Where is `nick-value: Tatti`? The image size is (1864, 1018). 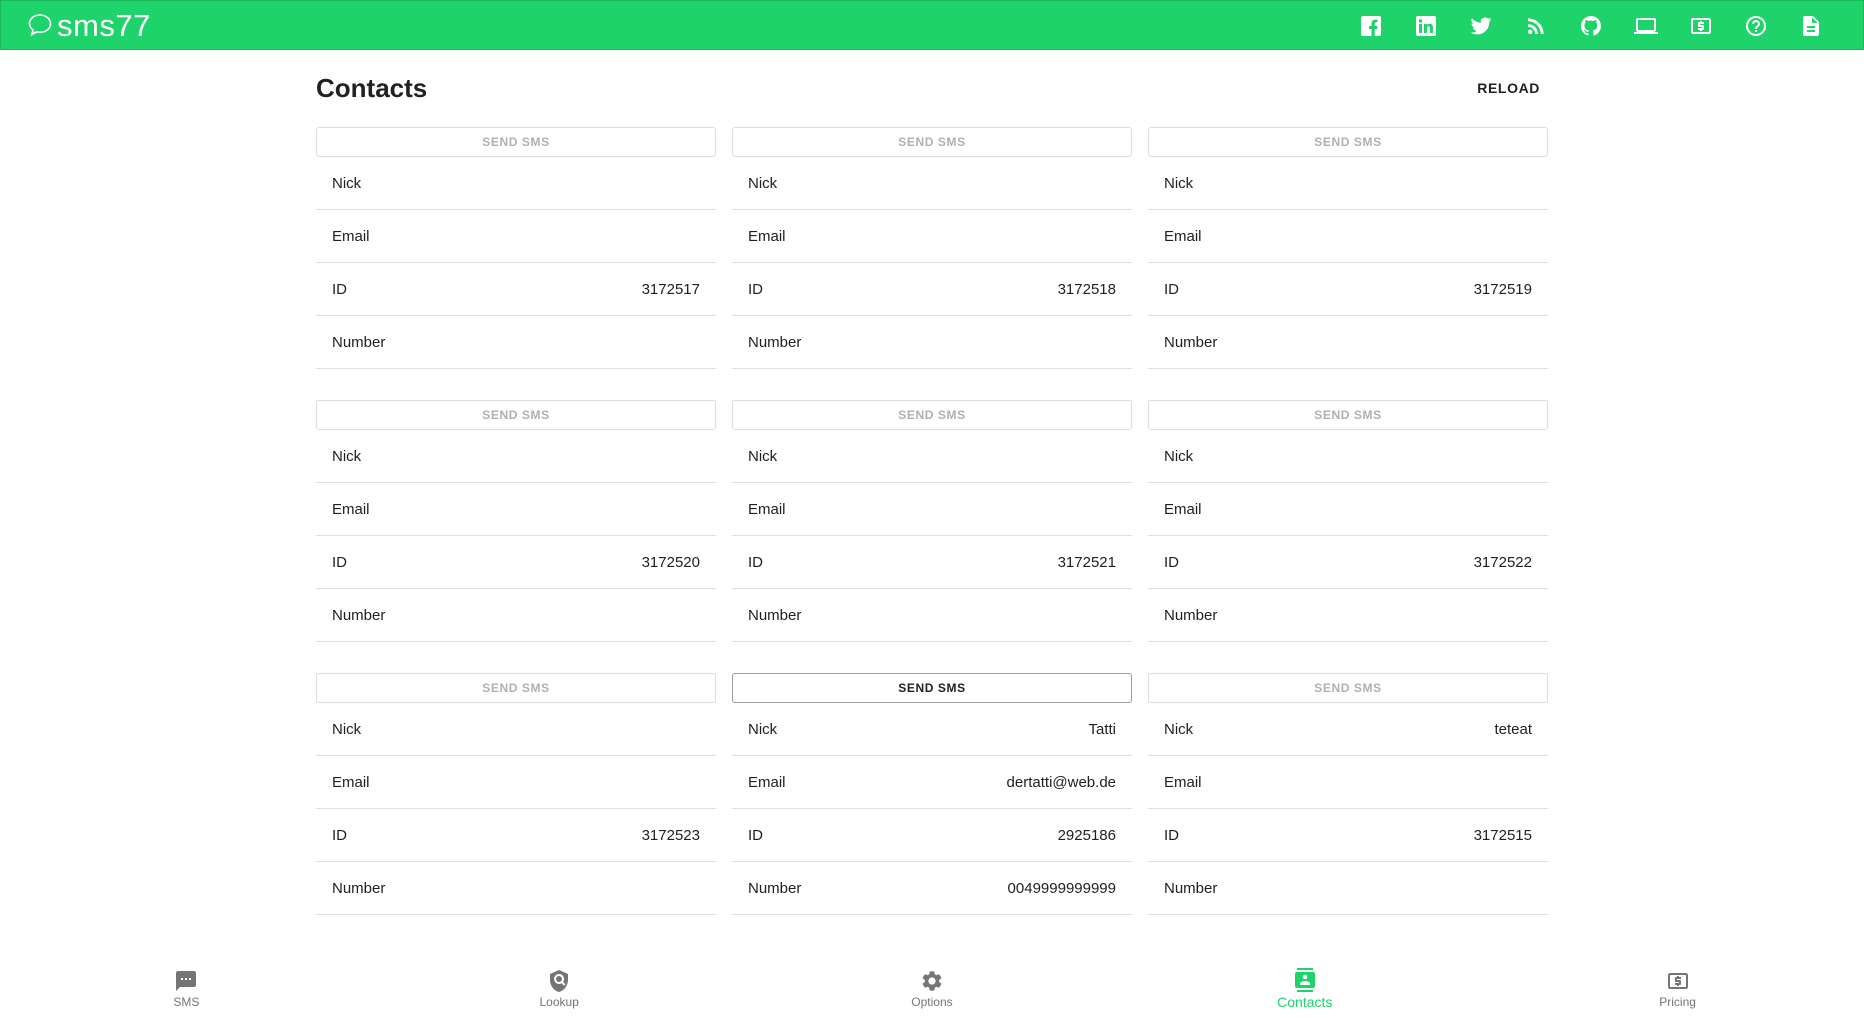 nick-value: Tatti is located at coordinates (1102, 729).